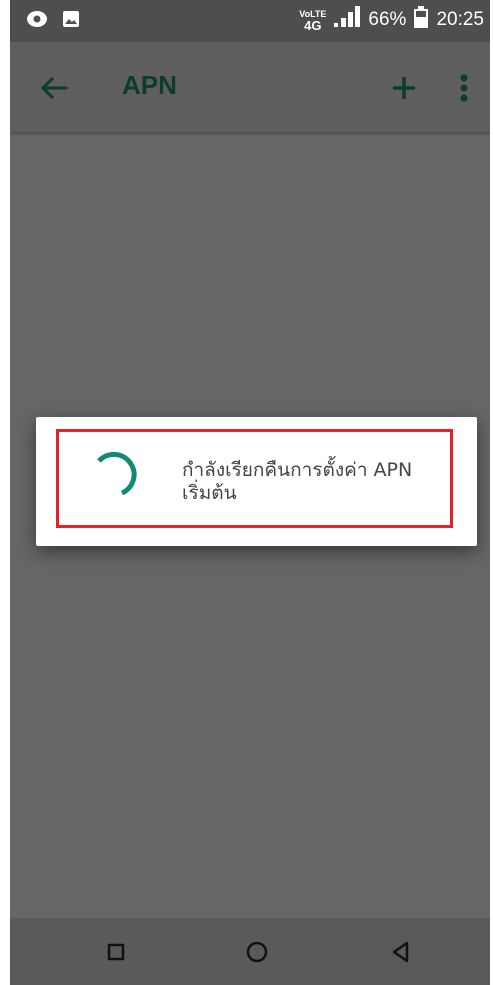  What do you see at coordinates (460, 19) in the screenshot?
I see `clock: 20:25` at bounding box center [460, 19].